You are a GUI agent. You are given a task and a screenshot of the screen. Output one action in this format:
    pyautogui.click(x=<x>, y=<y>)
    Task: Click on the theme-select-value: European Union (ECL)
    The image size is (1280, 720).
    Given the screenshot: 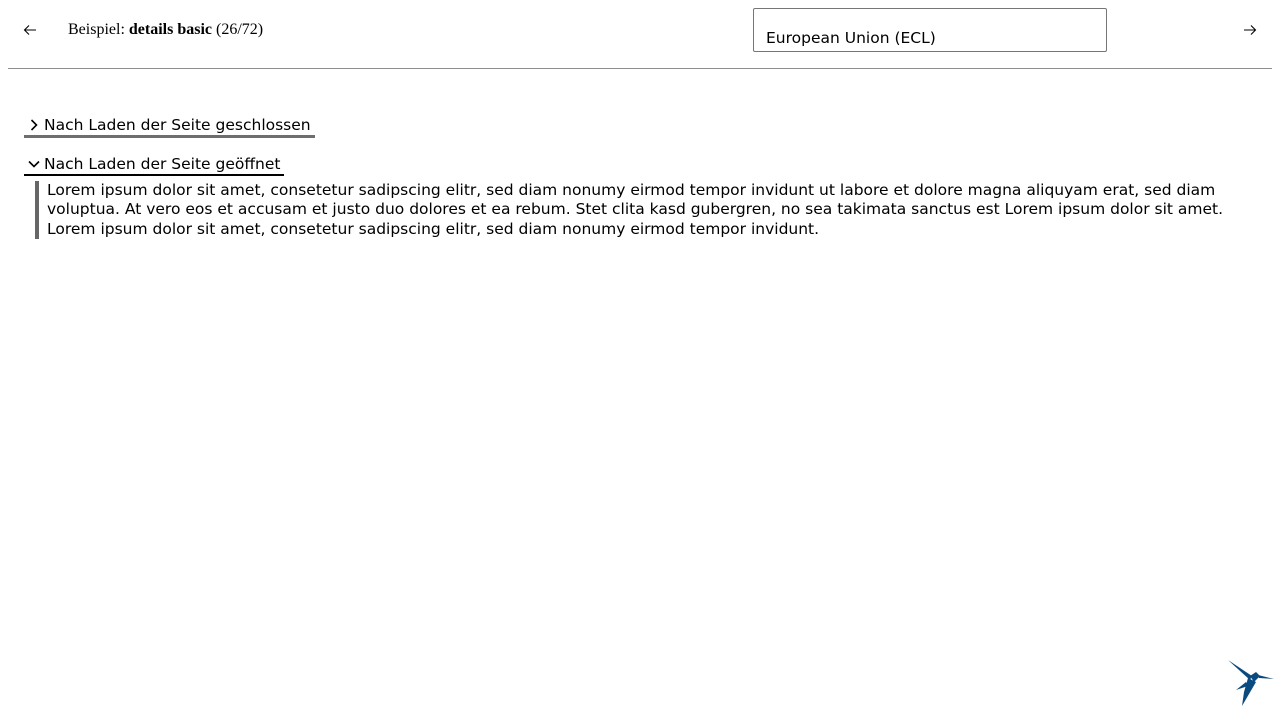 What is the action you would take?
    pyautogui.click(x=851, y=38)
    